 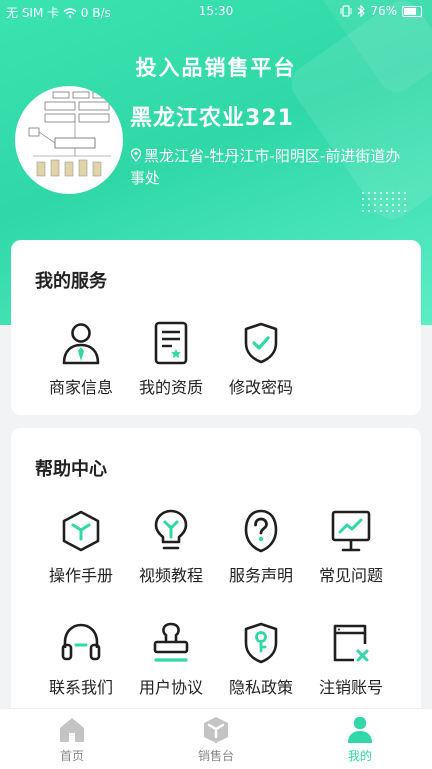 I want to click on help-item-privacy-policy: 隐私政策, so click(x=261, y=659).